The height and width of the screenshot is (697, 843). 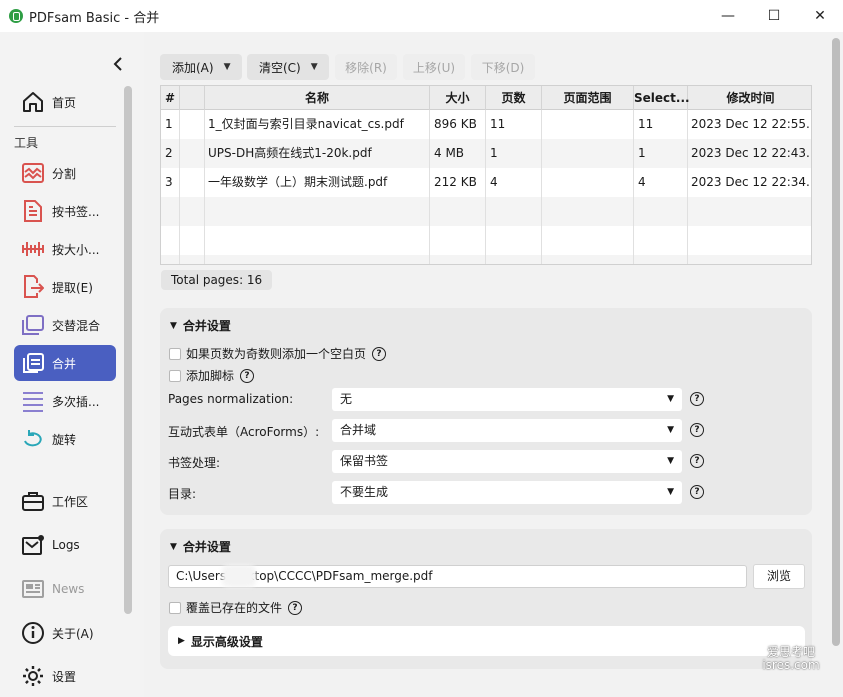 I want to click on remove-button: 移除(R), so click(x=366, y=67).